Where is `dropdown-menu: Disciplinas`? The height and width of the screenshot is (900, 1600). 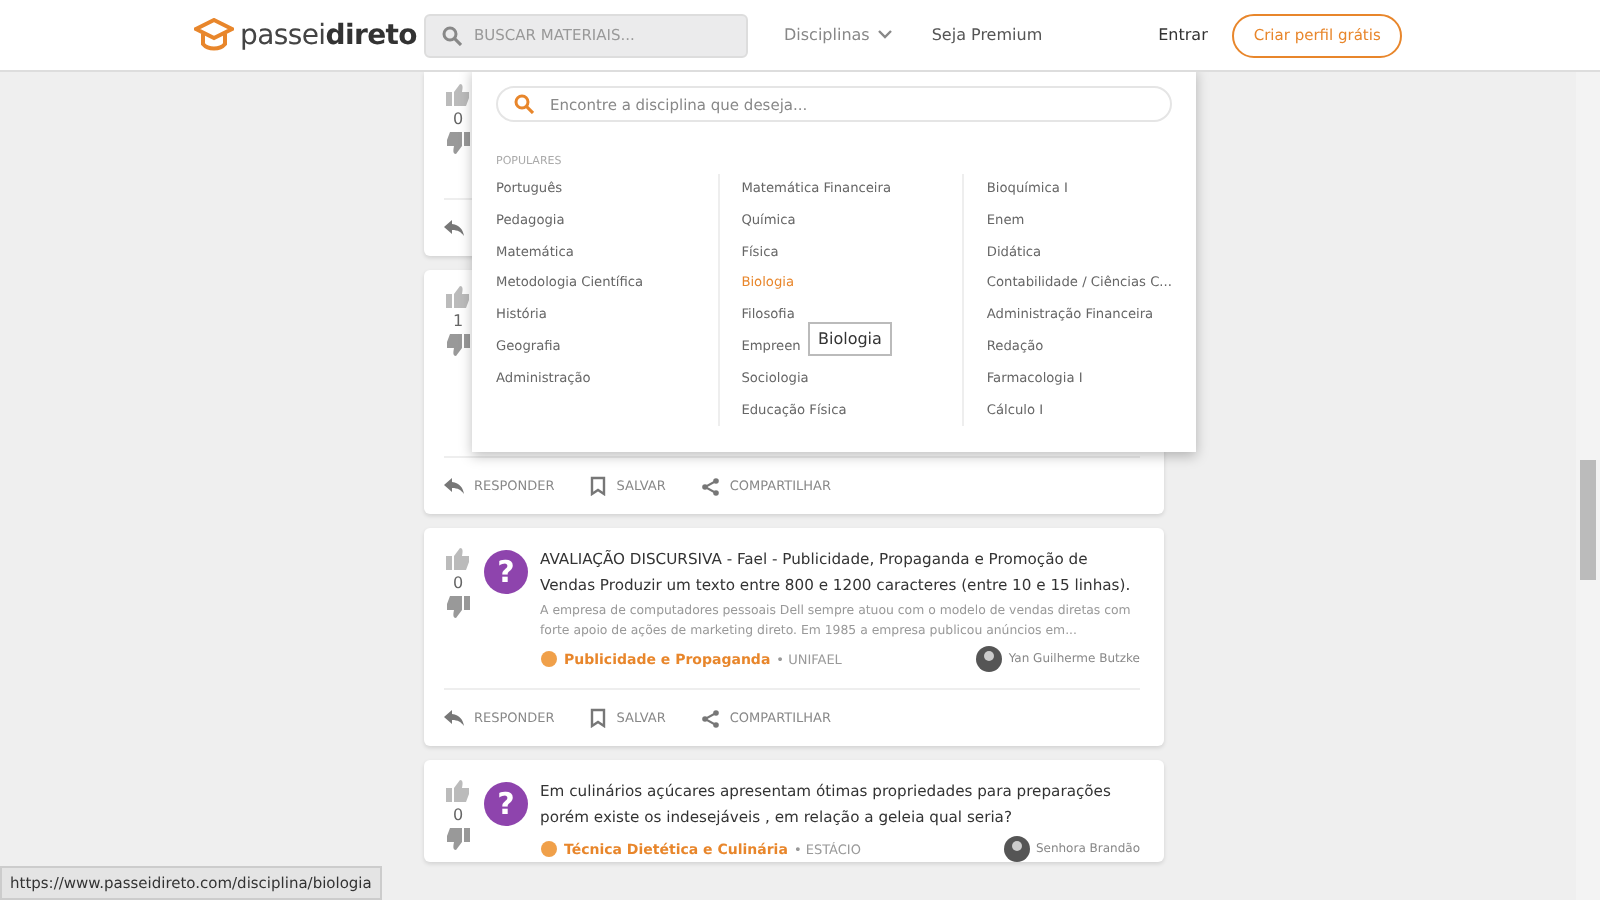
dropdown-menu: Disciplinas is located at coordinates (838, 35).